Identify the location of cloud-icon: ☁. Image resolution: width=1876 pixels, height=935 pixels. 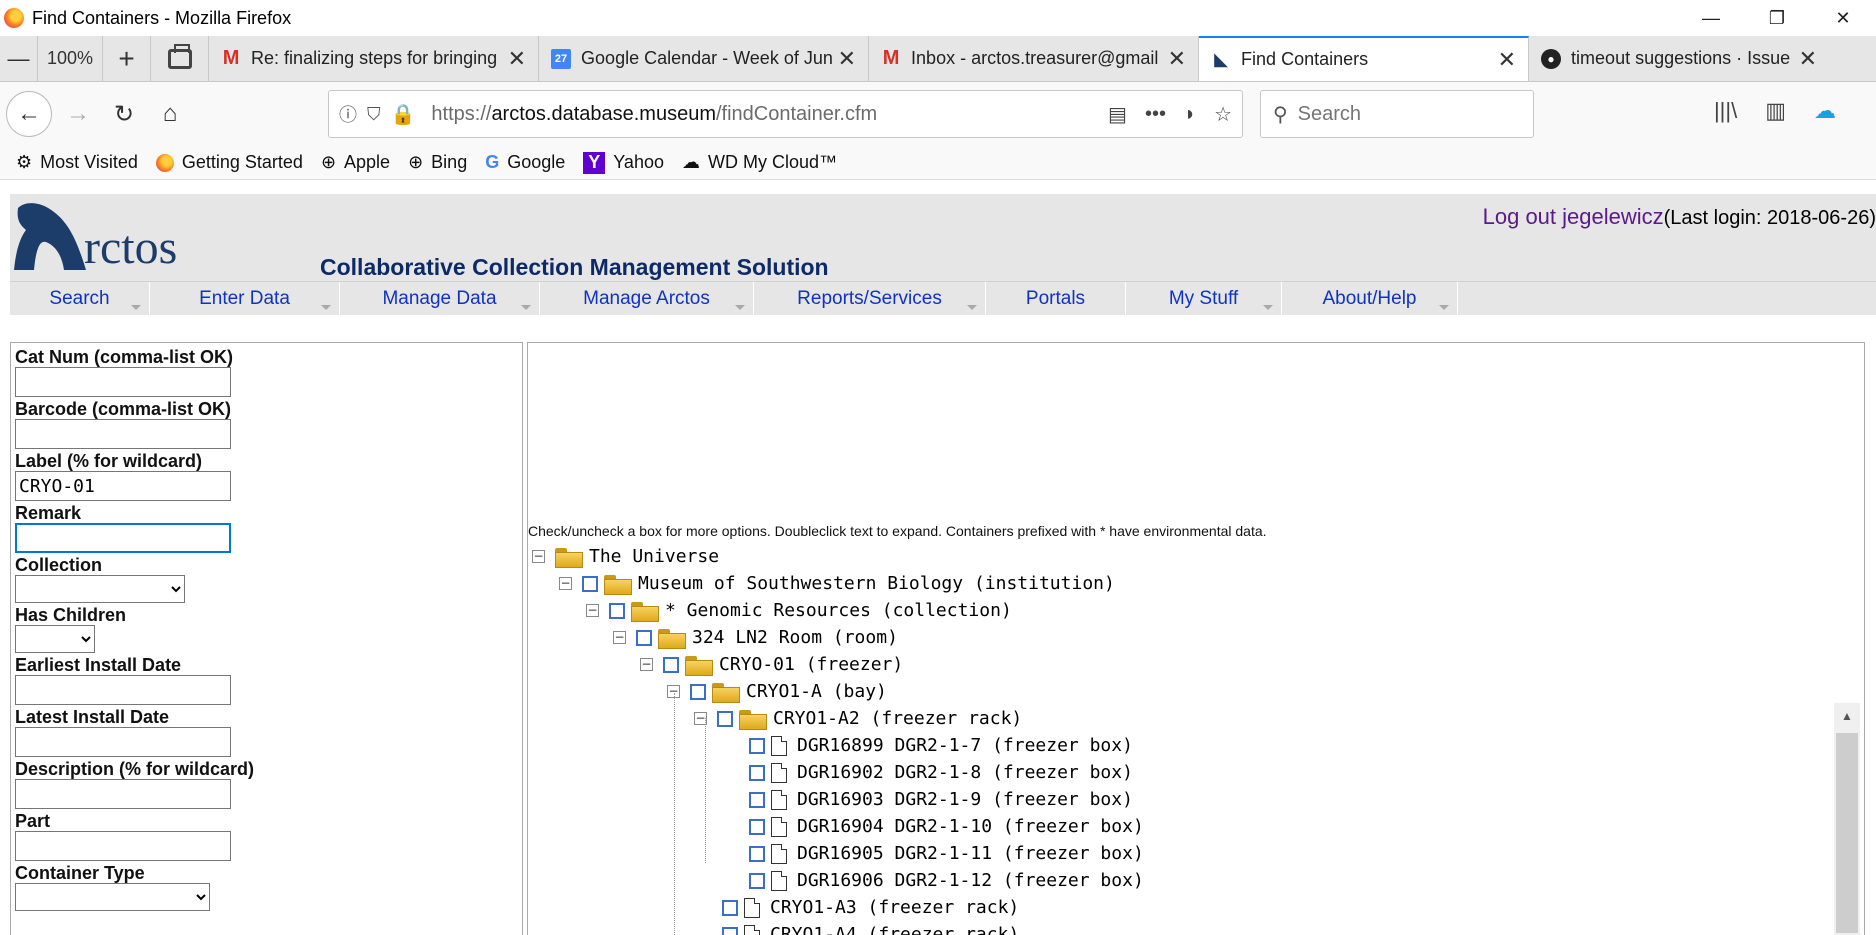
(1825, 111).